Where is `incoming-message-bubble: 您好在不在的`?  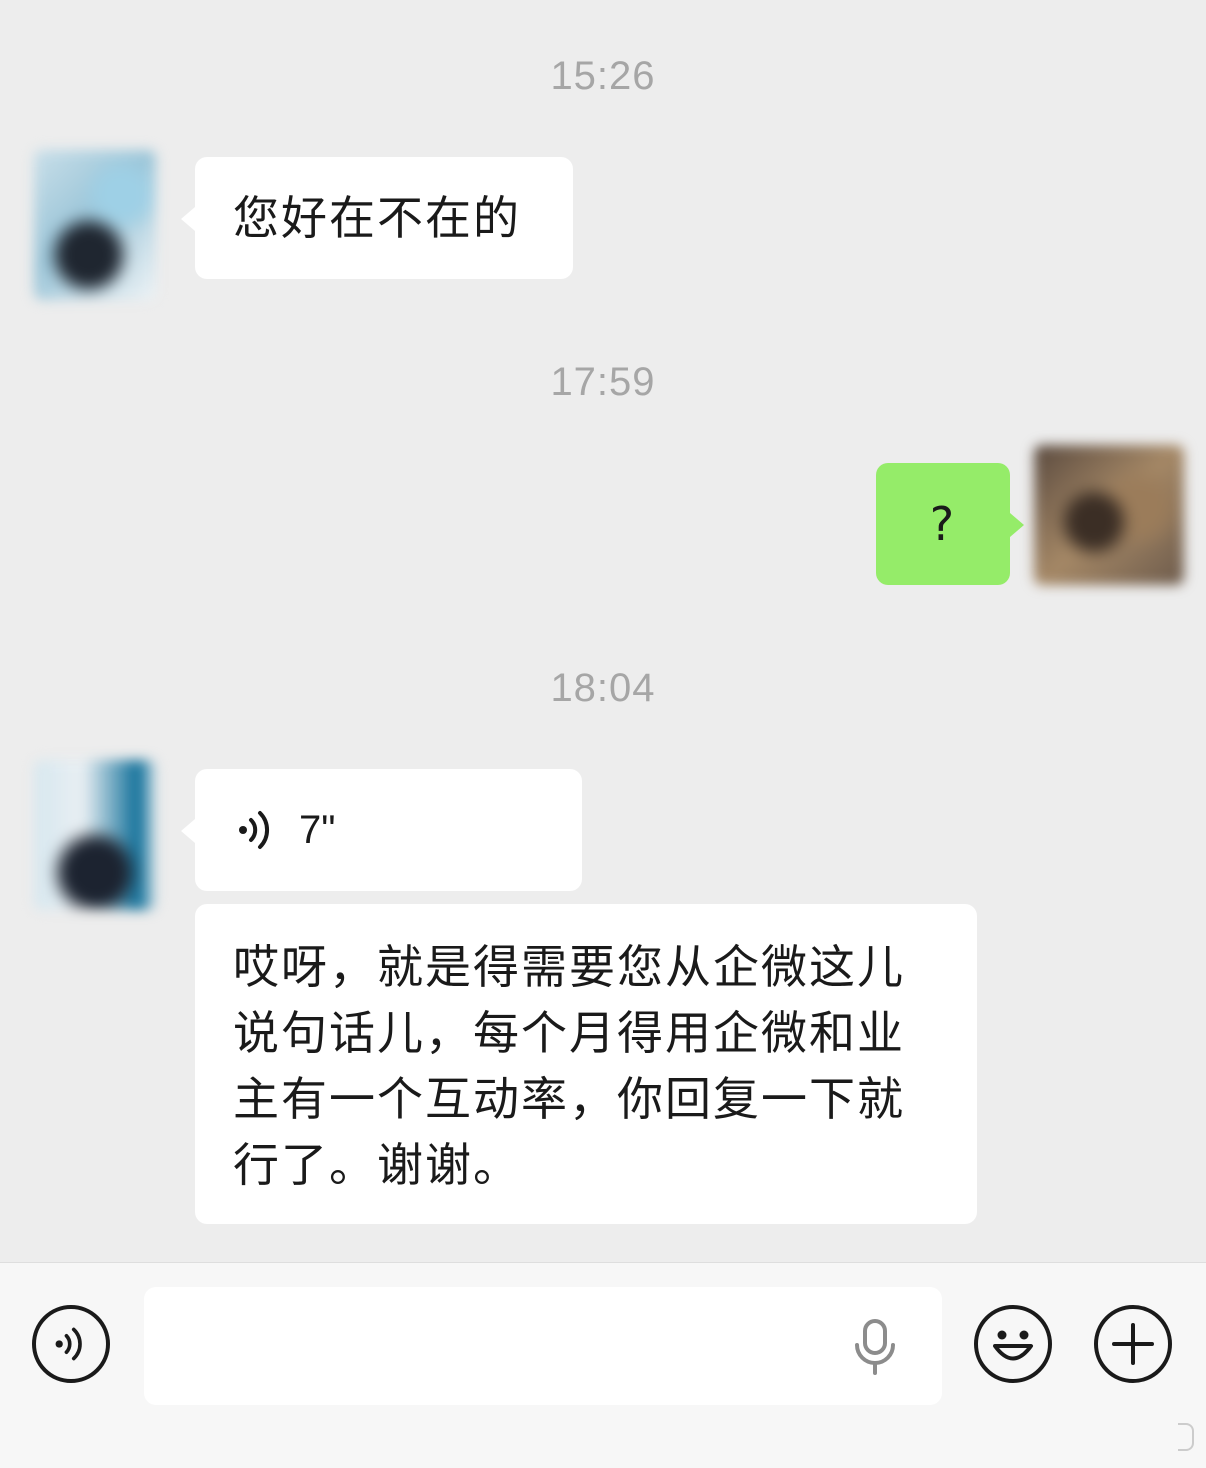 incoming-message-bubble: 您好在不在的 is located at coordinates (377, 218).